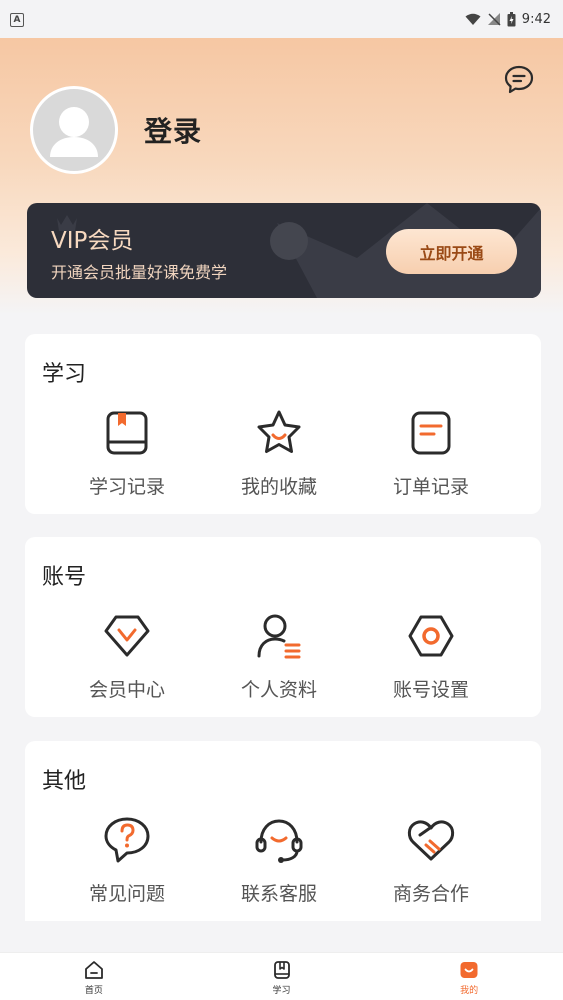 The height and width of the screenshot is (1000, 563). I want to click on customer-service-item: 联系客服, so click(279, 860).